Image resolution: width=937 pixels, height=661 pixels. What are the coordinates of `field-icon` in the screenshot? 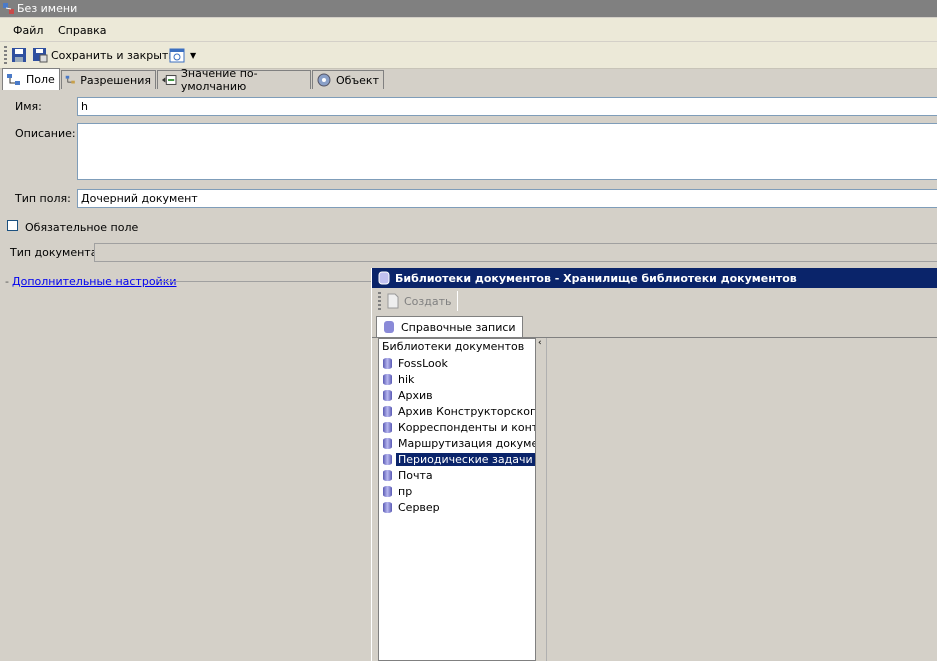 It's located at (13, 79).